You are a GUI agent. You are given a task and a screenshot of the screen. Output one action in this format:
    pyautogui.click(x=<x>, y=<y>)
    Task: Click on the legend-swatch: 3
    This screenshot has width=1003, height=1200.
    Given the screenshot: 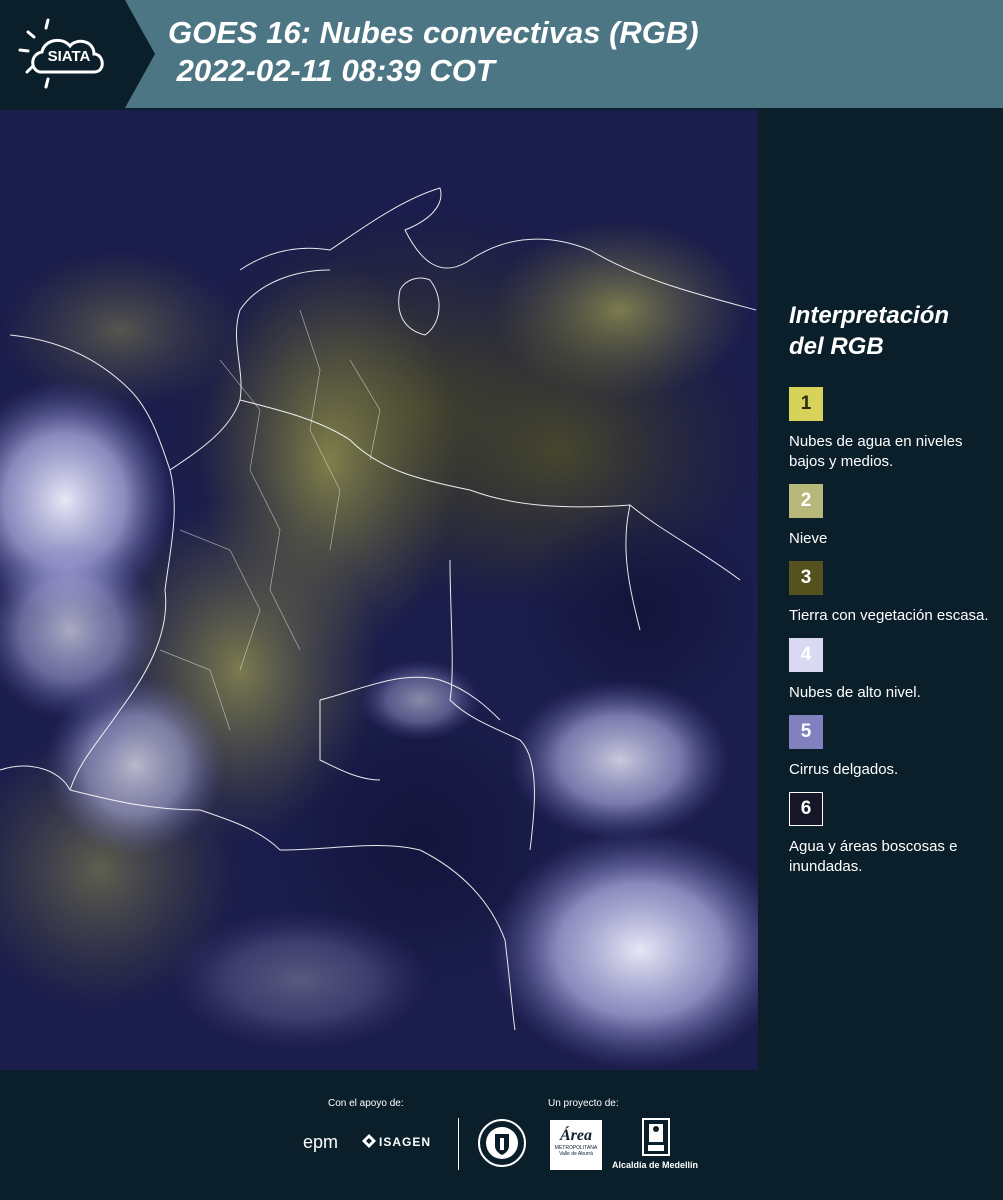 What is the action you would take?
    pyautogui.click(x=806, y=578)
    